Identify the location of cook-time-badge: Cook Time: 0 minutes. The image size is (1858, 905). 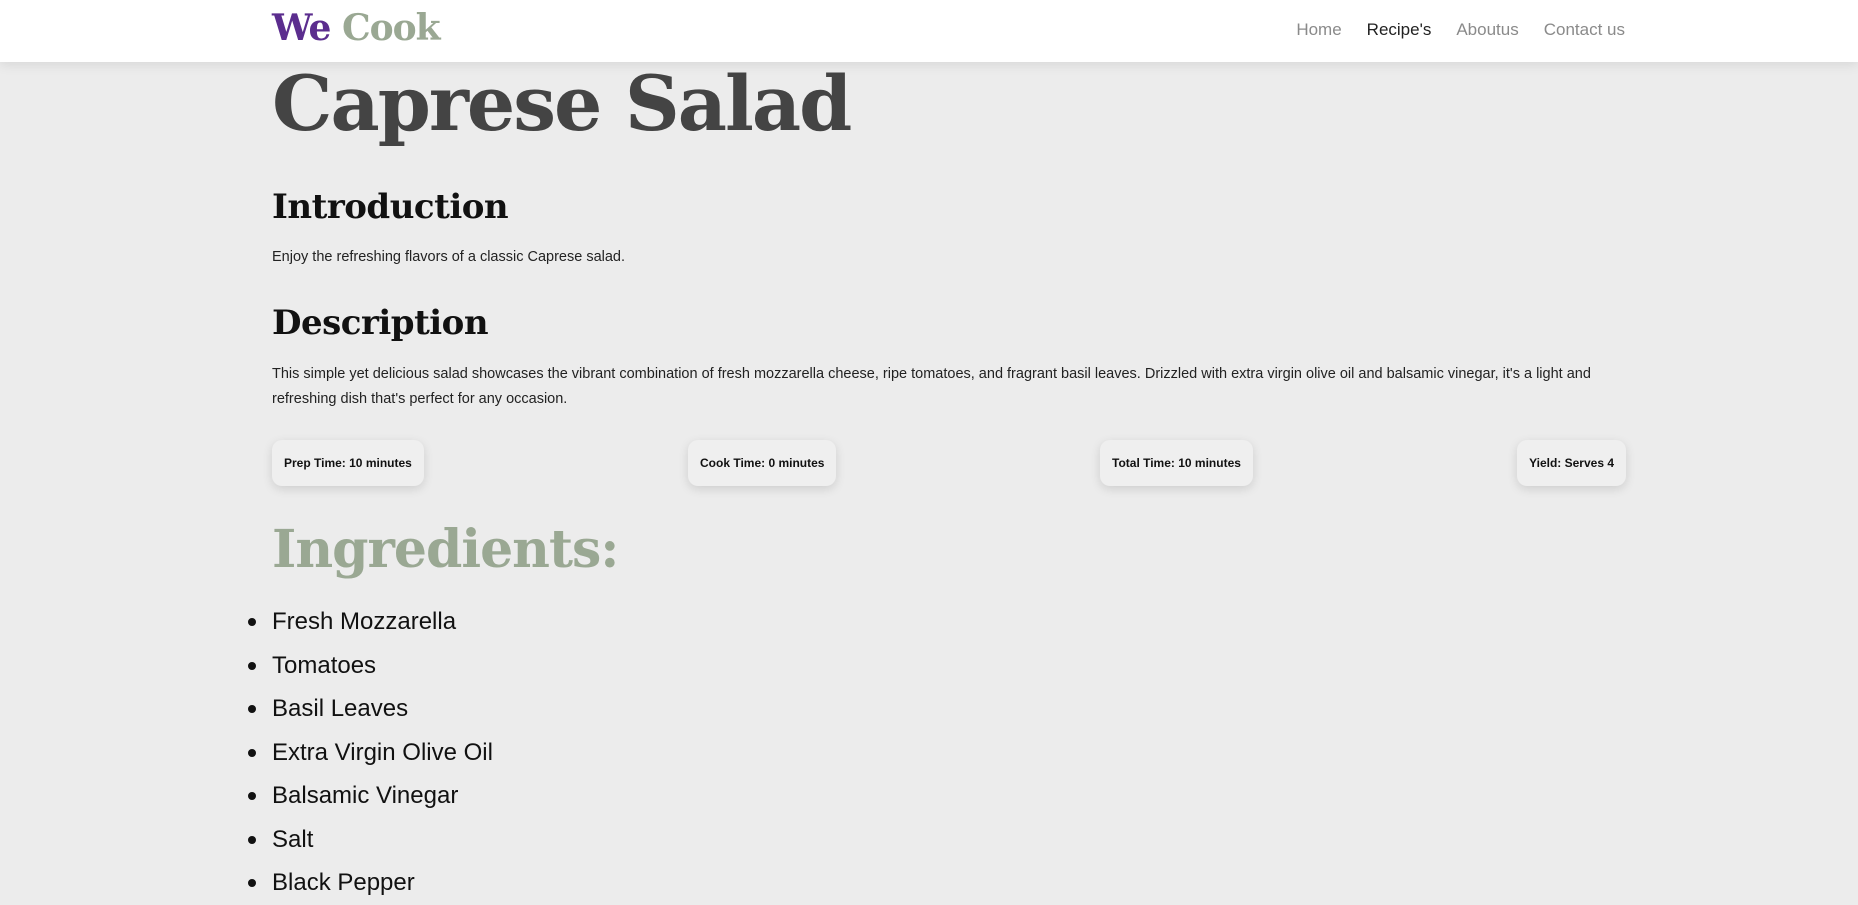
(762, 463).